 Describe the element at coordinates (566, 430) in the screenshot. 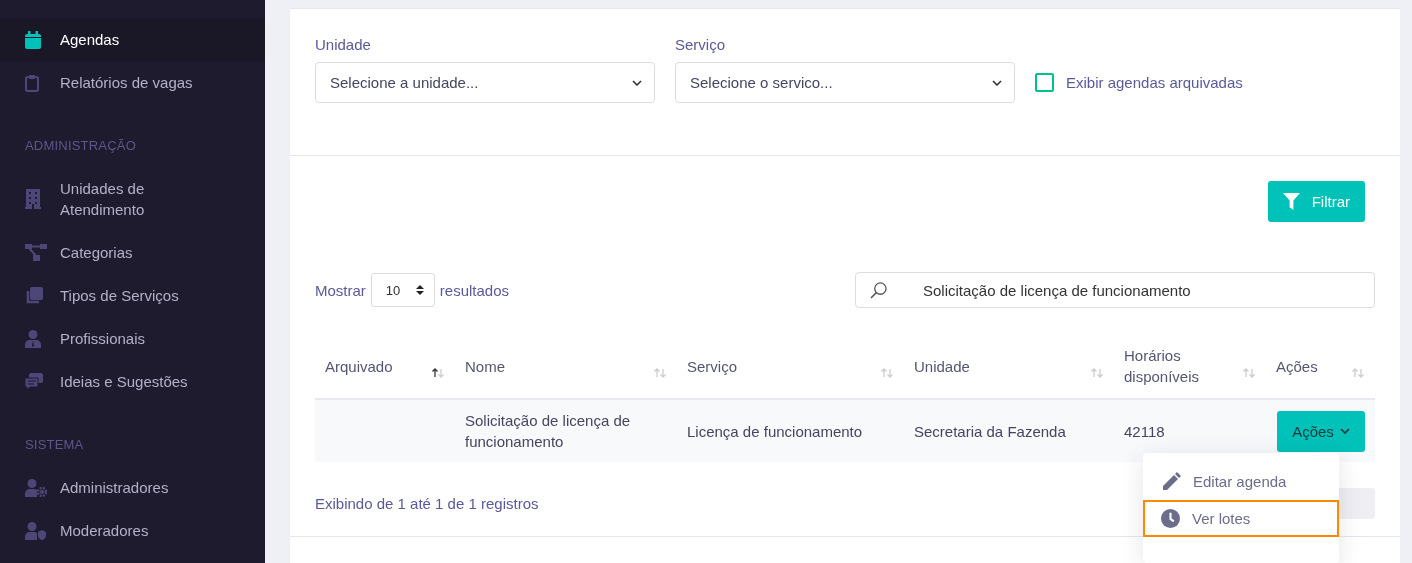

I see `table-cell: Solicitação de licença de funcionamento` at that location.